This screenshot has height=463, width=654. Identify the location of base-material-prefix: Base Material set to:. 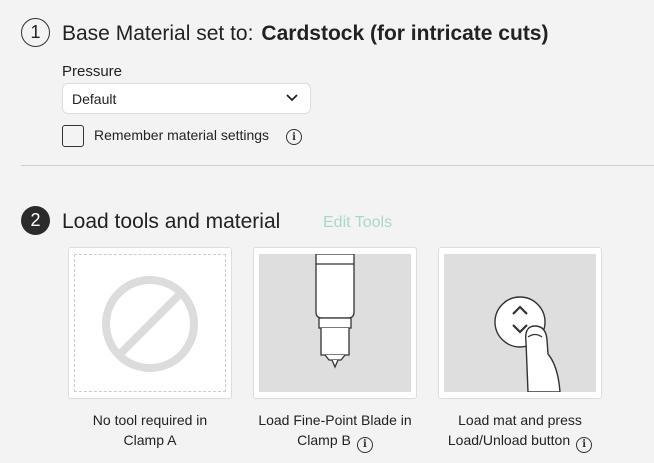
(158, 33).